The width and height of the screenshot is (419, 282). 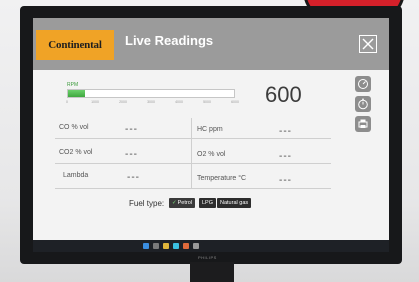 I want to click on rpm-tick-label: 4000, so click(x=179, y=102).